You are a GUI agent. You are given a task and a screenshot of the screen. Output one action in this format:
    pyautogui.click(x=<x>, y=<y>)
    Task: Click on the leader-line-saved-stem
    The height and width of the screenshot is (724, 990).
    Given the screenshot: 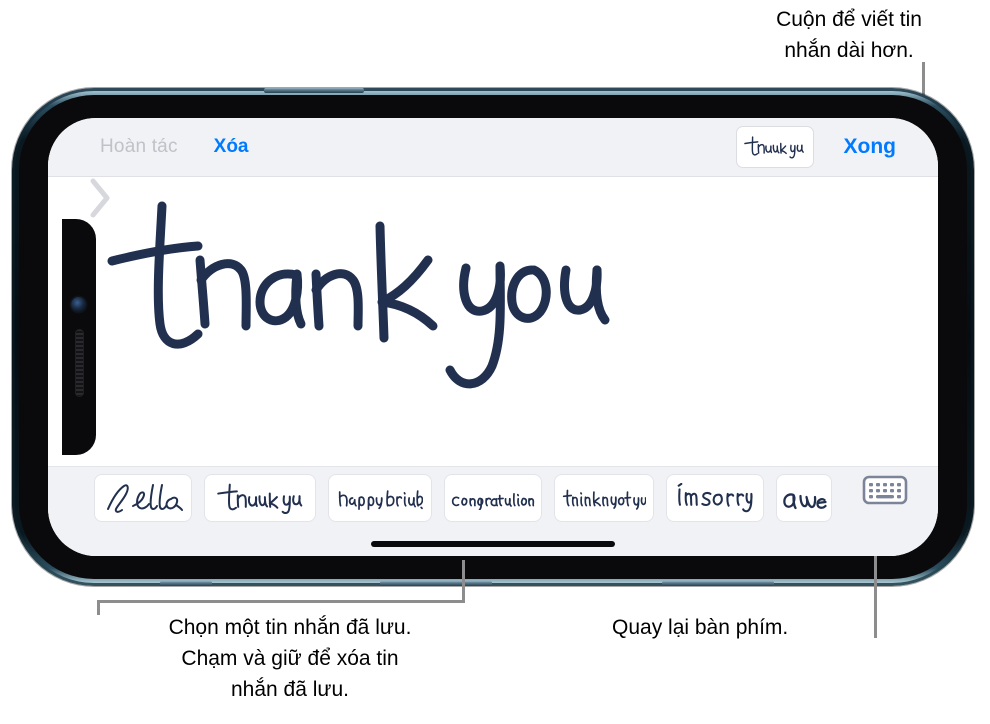 What is the action you would take?
    pyautogui.click(x=463, y=581)
    